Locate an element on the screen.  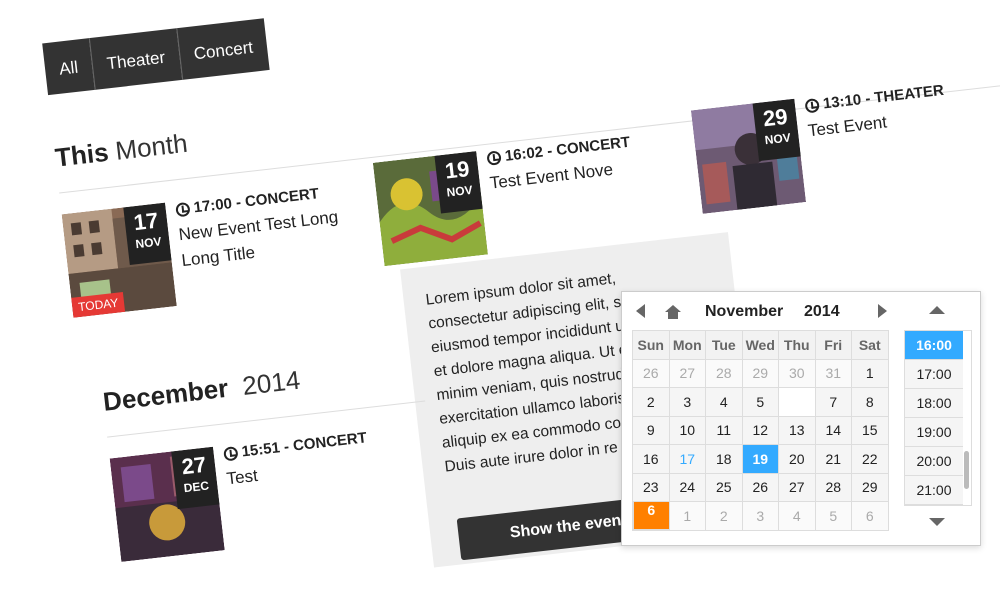
calendar-day: 30 is located at coordinates (797, 373).